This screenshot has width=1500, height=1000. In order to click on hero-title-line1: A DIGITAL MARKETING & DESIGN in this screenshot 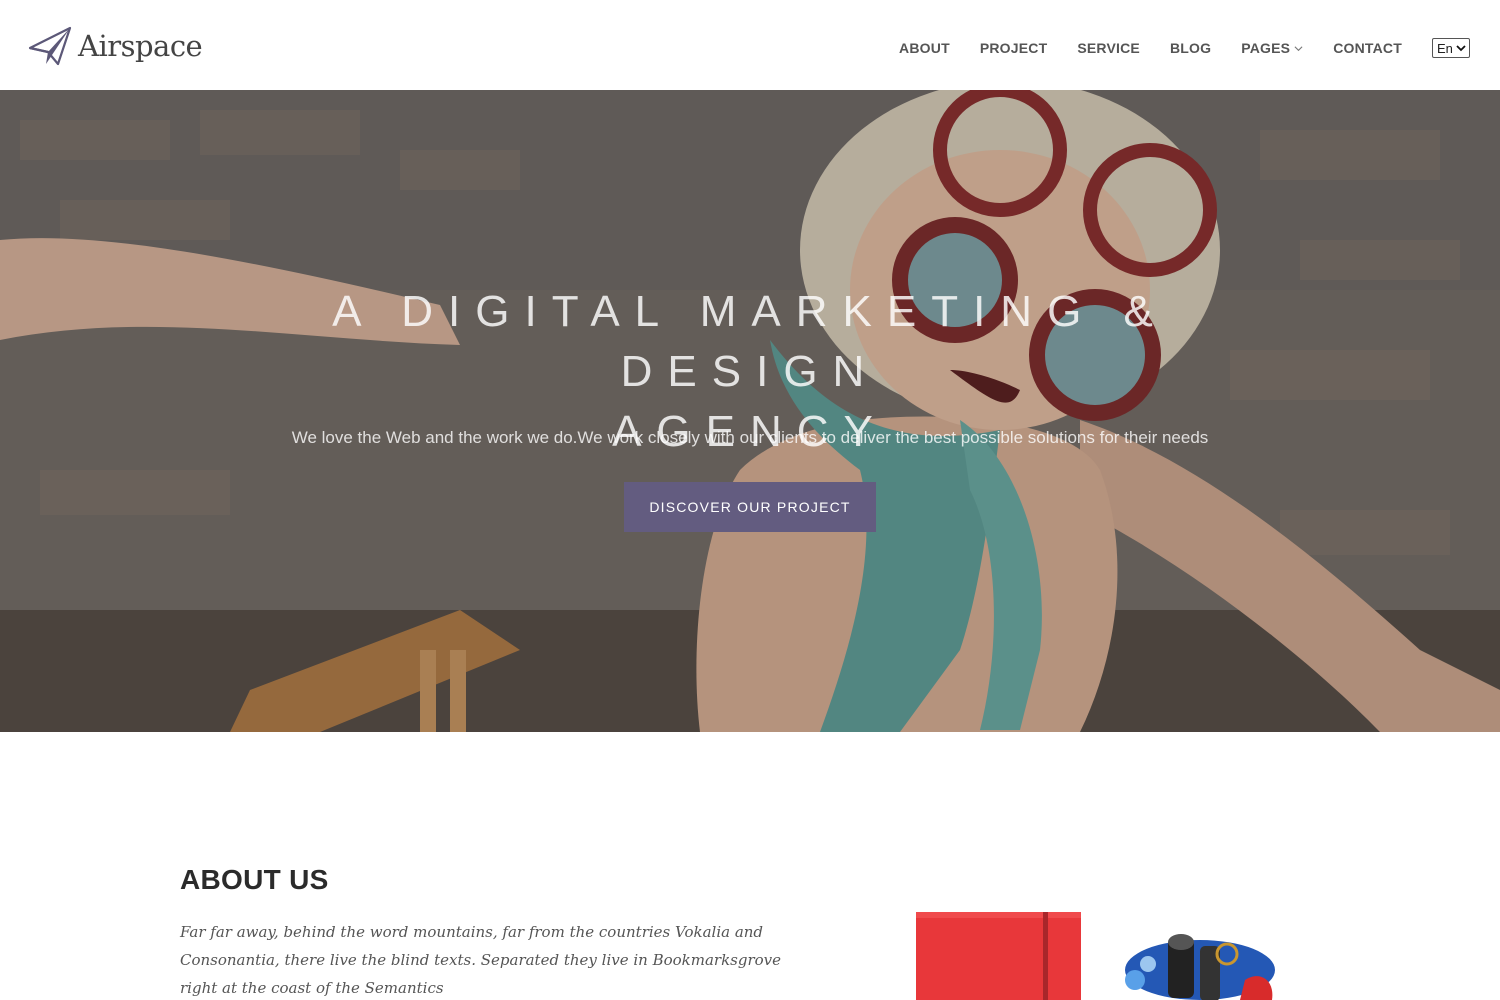, I will do `click(750, 341)`.